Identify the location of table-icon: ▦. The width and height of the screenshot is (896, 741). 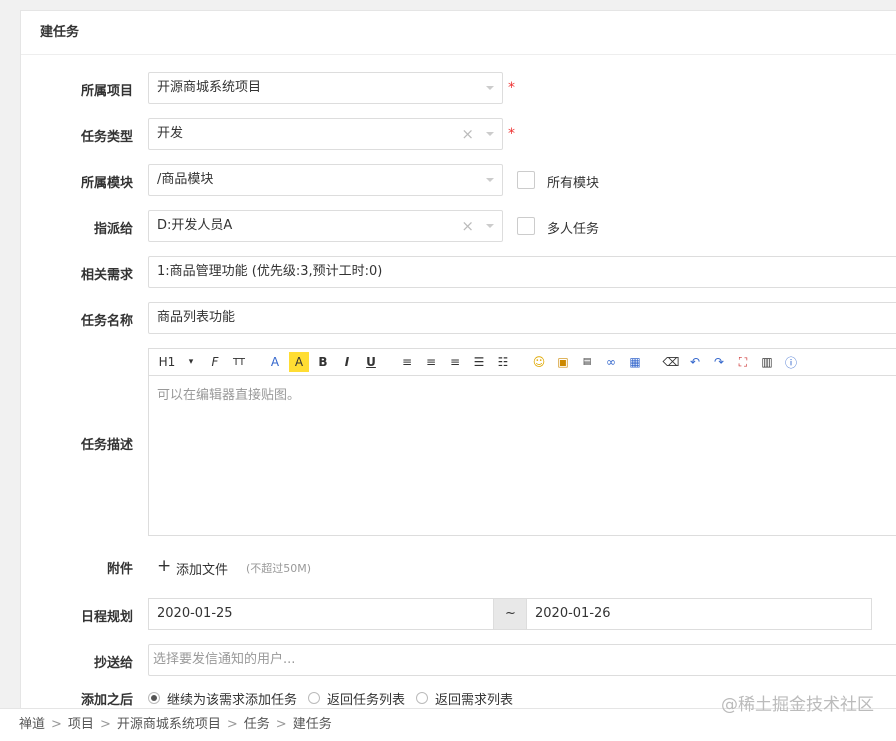
(635, 362).